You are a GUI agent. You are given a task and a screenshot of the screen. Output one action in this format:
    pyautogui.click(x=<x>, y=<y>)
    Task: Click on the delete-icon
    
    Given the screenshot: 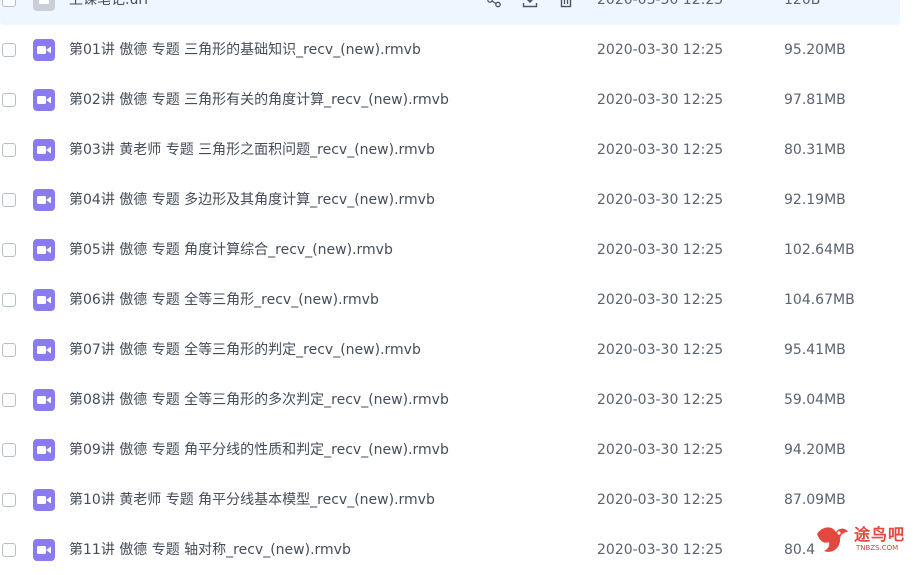 What is the action you would take?
    pyautogui.click(x=566, y=4)
    